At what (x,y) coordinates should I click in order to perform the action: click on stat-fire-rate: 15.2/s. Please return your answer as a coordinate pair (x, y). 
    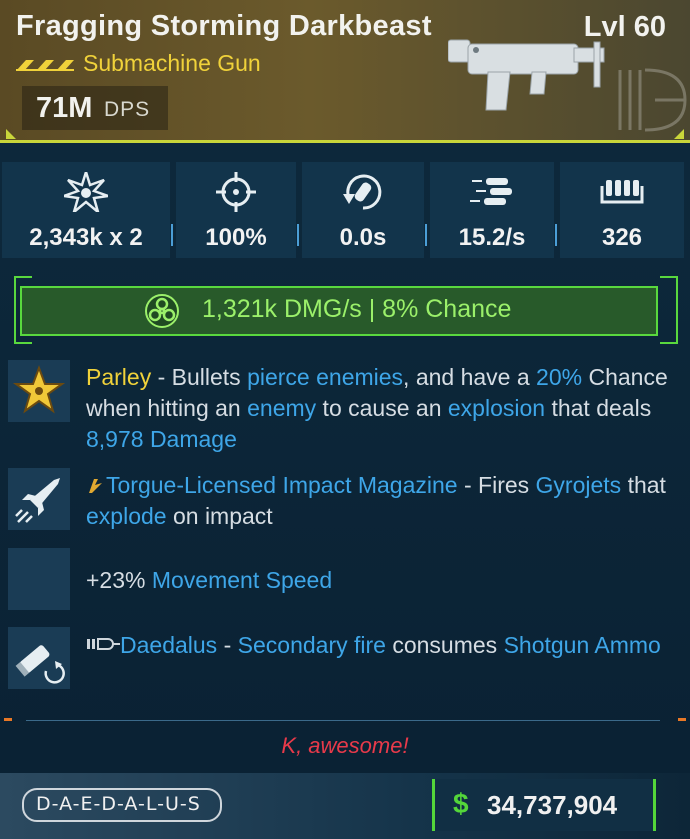
    Looking at the image, I should click on (493, 210).